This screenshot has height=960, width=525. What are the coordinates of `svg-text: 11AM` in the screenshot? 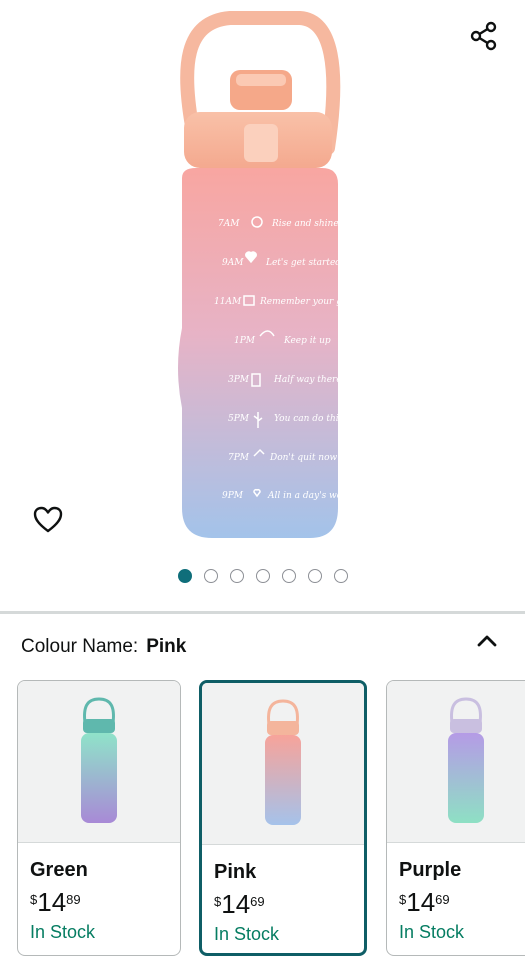 It's located at (228, 302).